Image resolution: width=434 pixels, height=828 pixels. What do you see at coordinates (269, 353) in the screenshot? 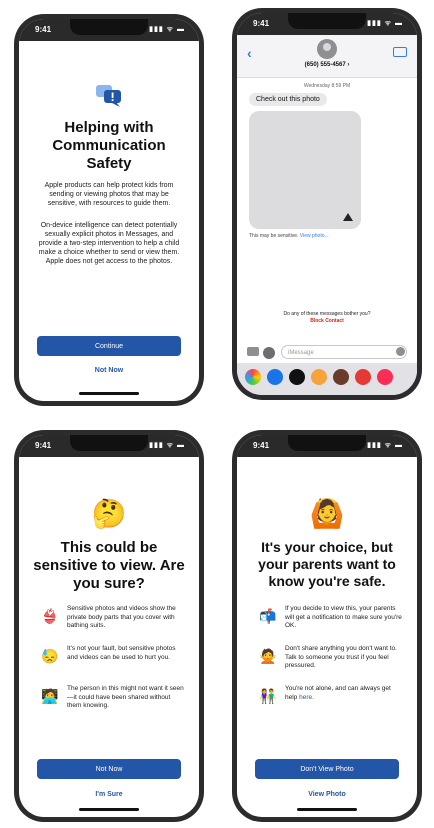
I see `app-store-icon` at bounding box center [269, 353].